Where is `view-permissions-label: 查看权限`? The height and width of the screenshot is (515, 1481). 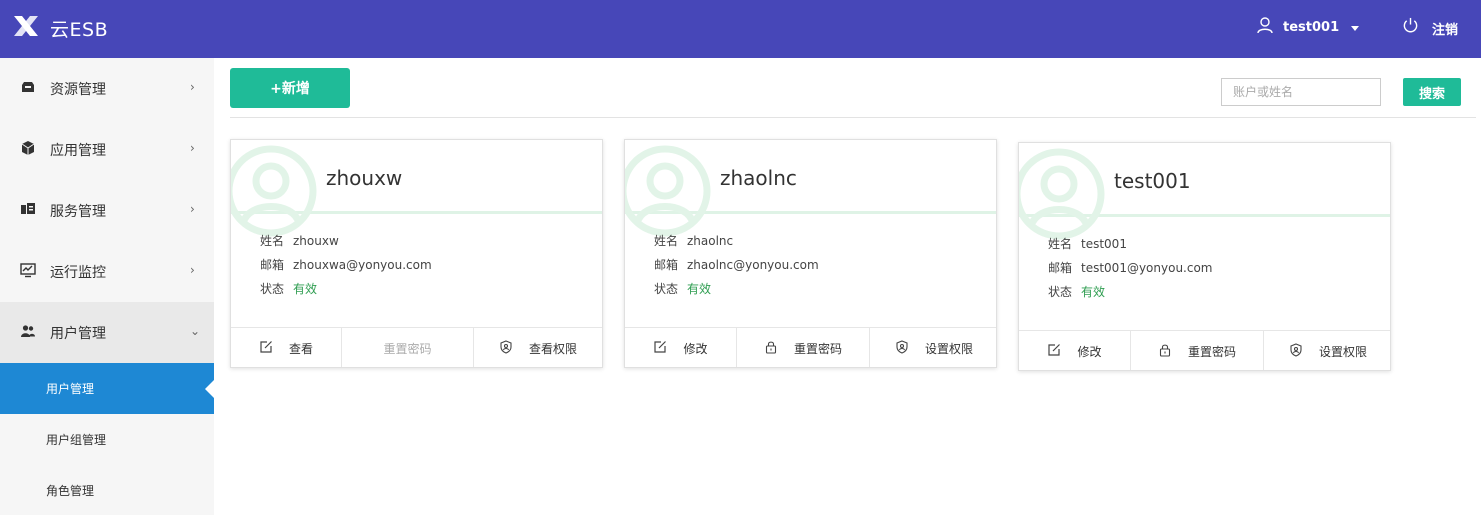 view-permissions-label: 查看权限 is located at coordinates (552, 349).